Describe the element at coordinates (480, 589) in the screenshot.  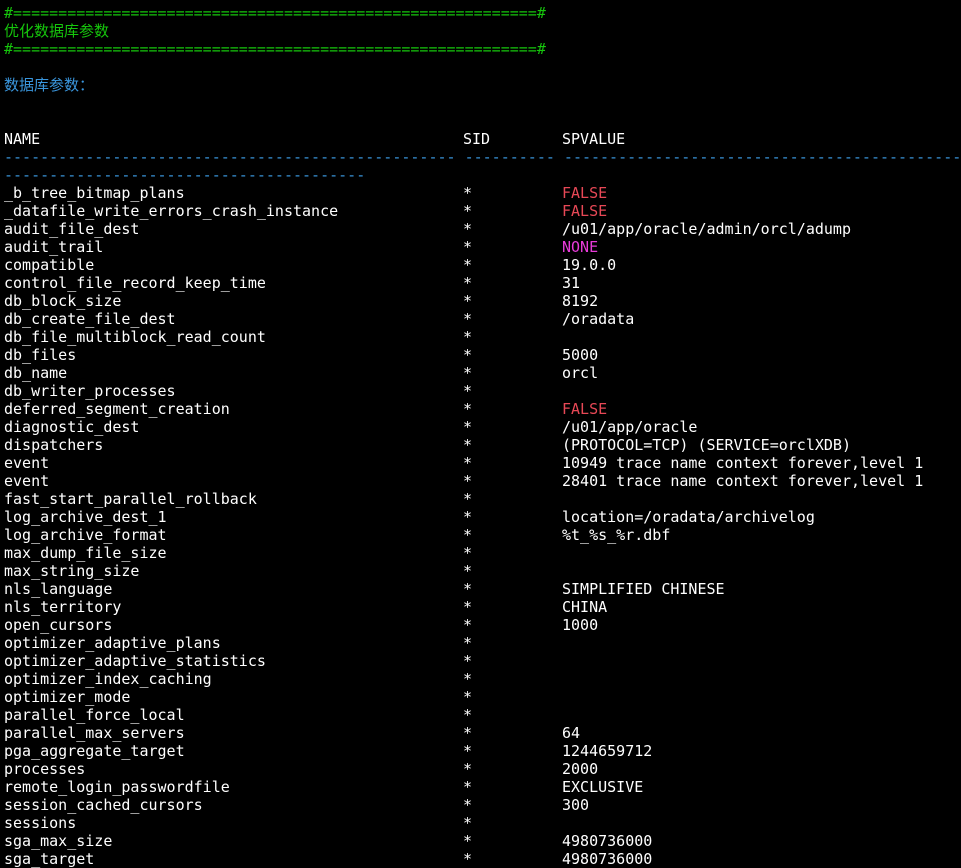
I see `table-row: nls_language * SIMPLIFIED CHINESE` at that location.